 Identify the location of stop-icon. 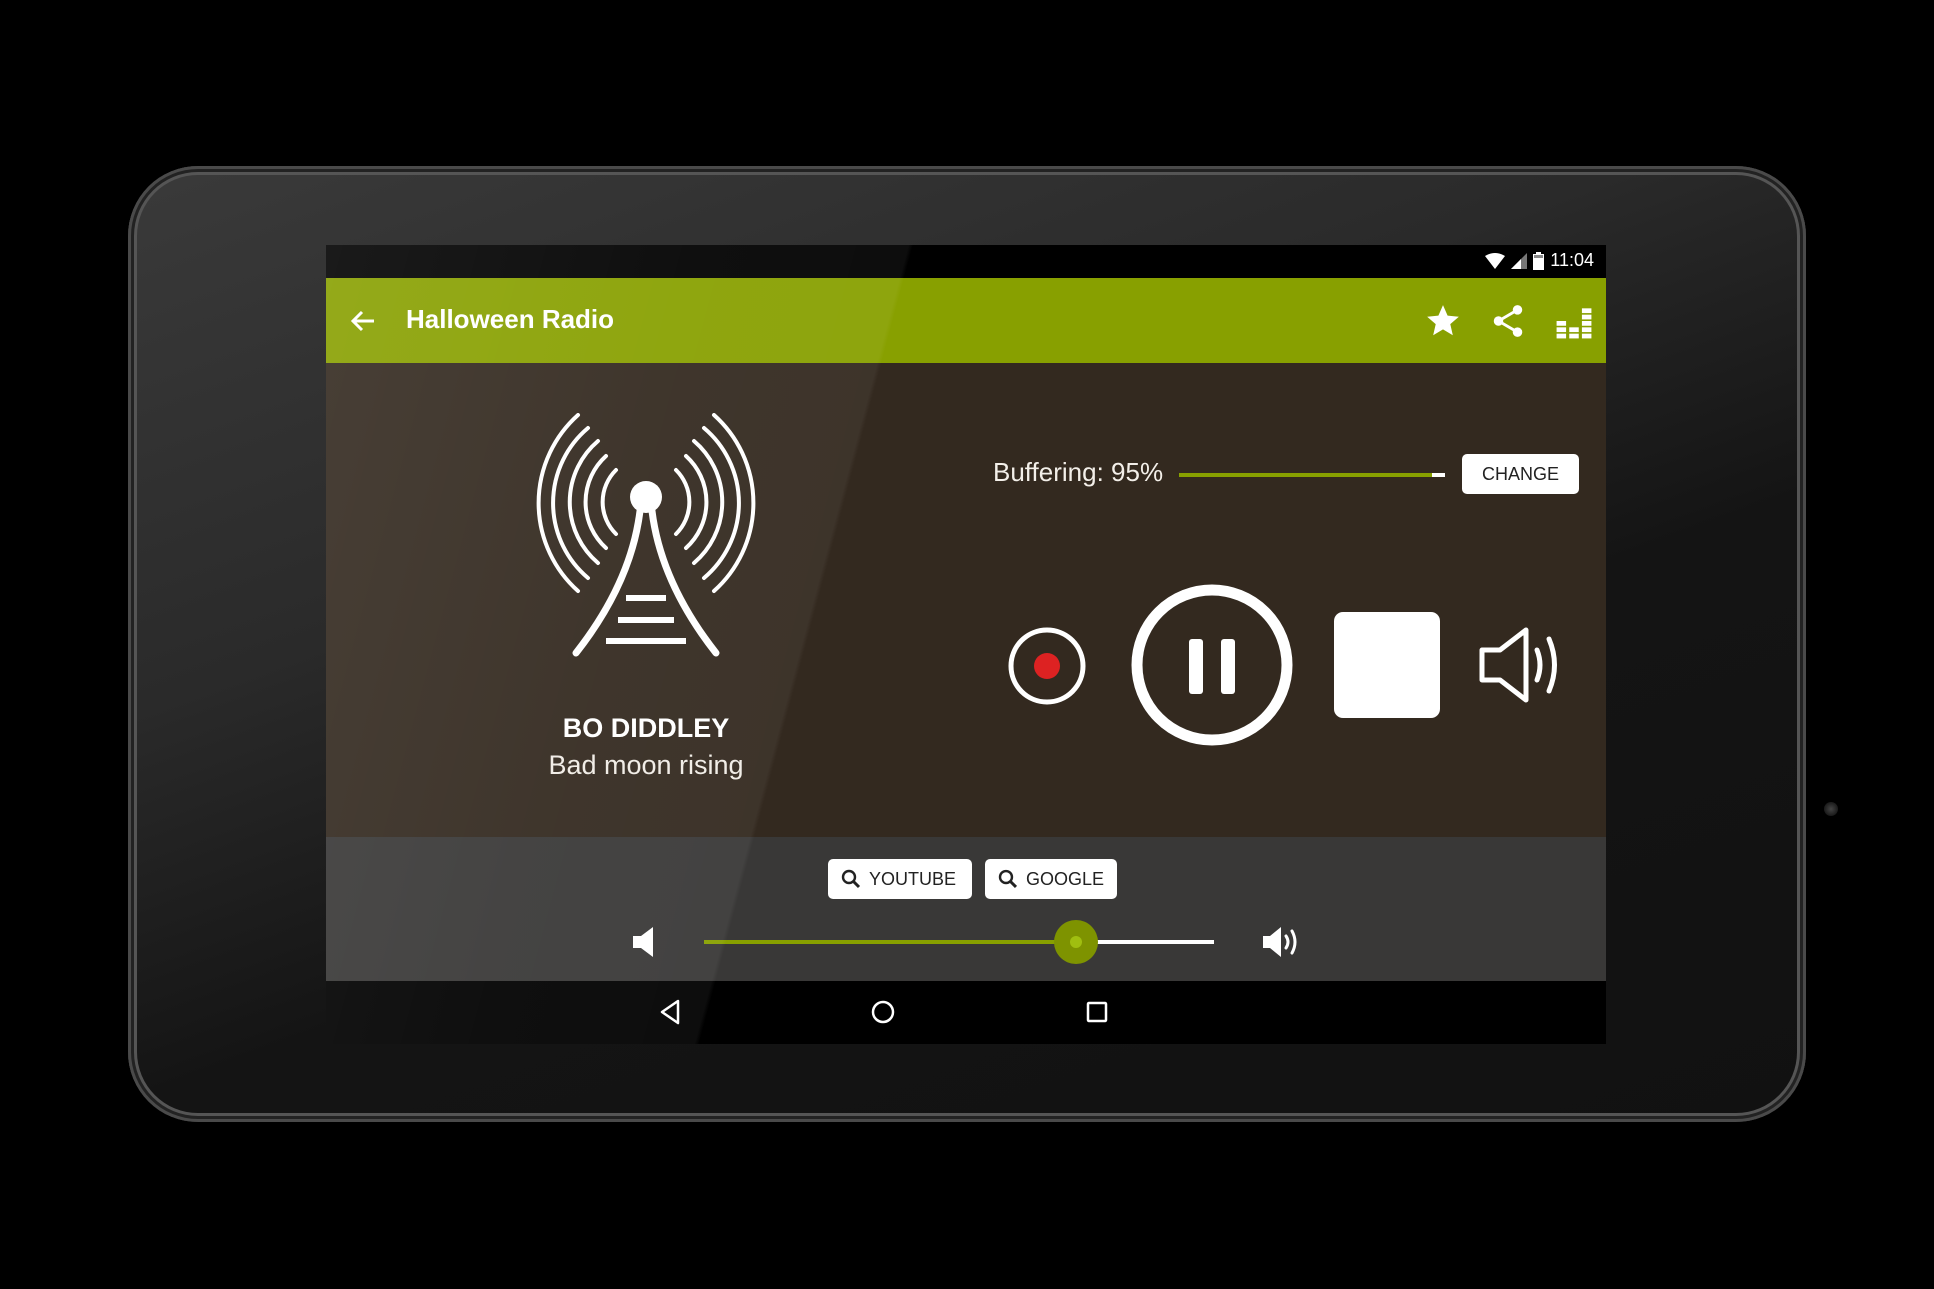
(1387, 665).